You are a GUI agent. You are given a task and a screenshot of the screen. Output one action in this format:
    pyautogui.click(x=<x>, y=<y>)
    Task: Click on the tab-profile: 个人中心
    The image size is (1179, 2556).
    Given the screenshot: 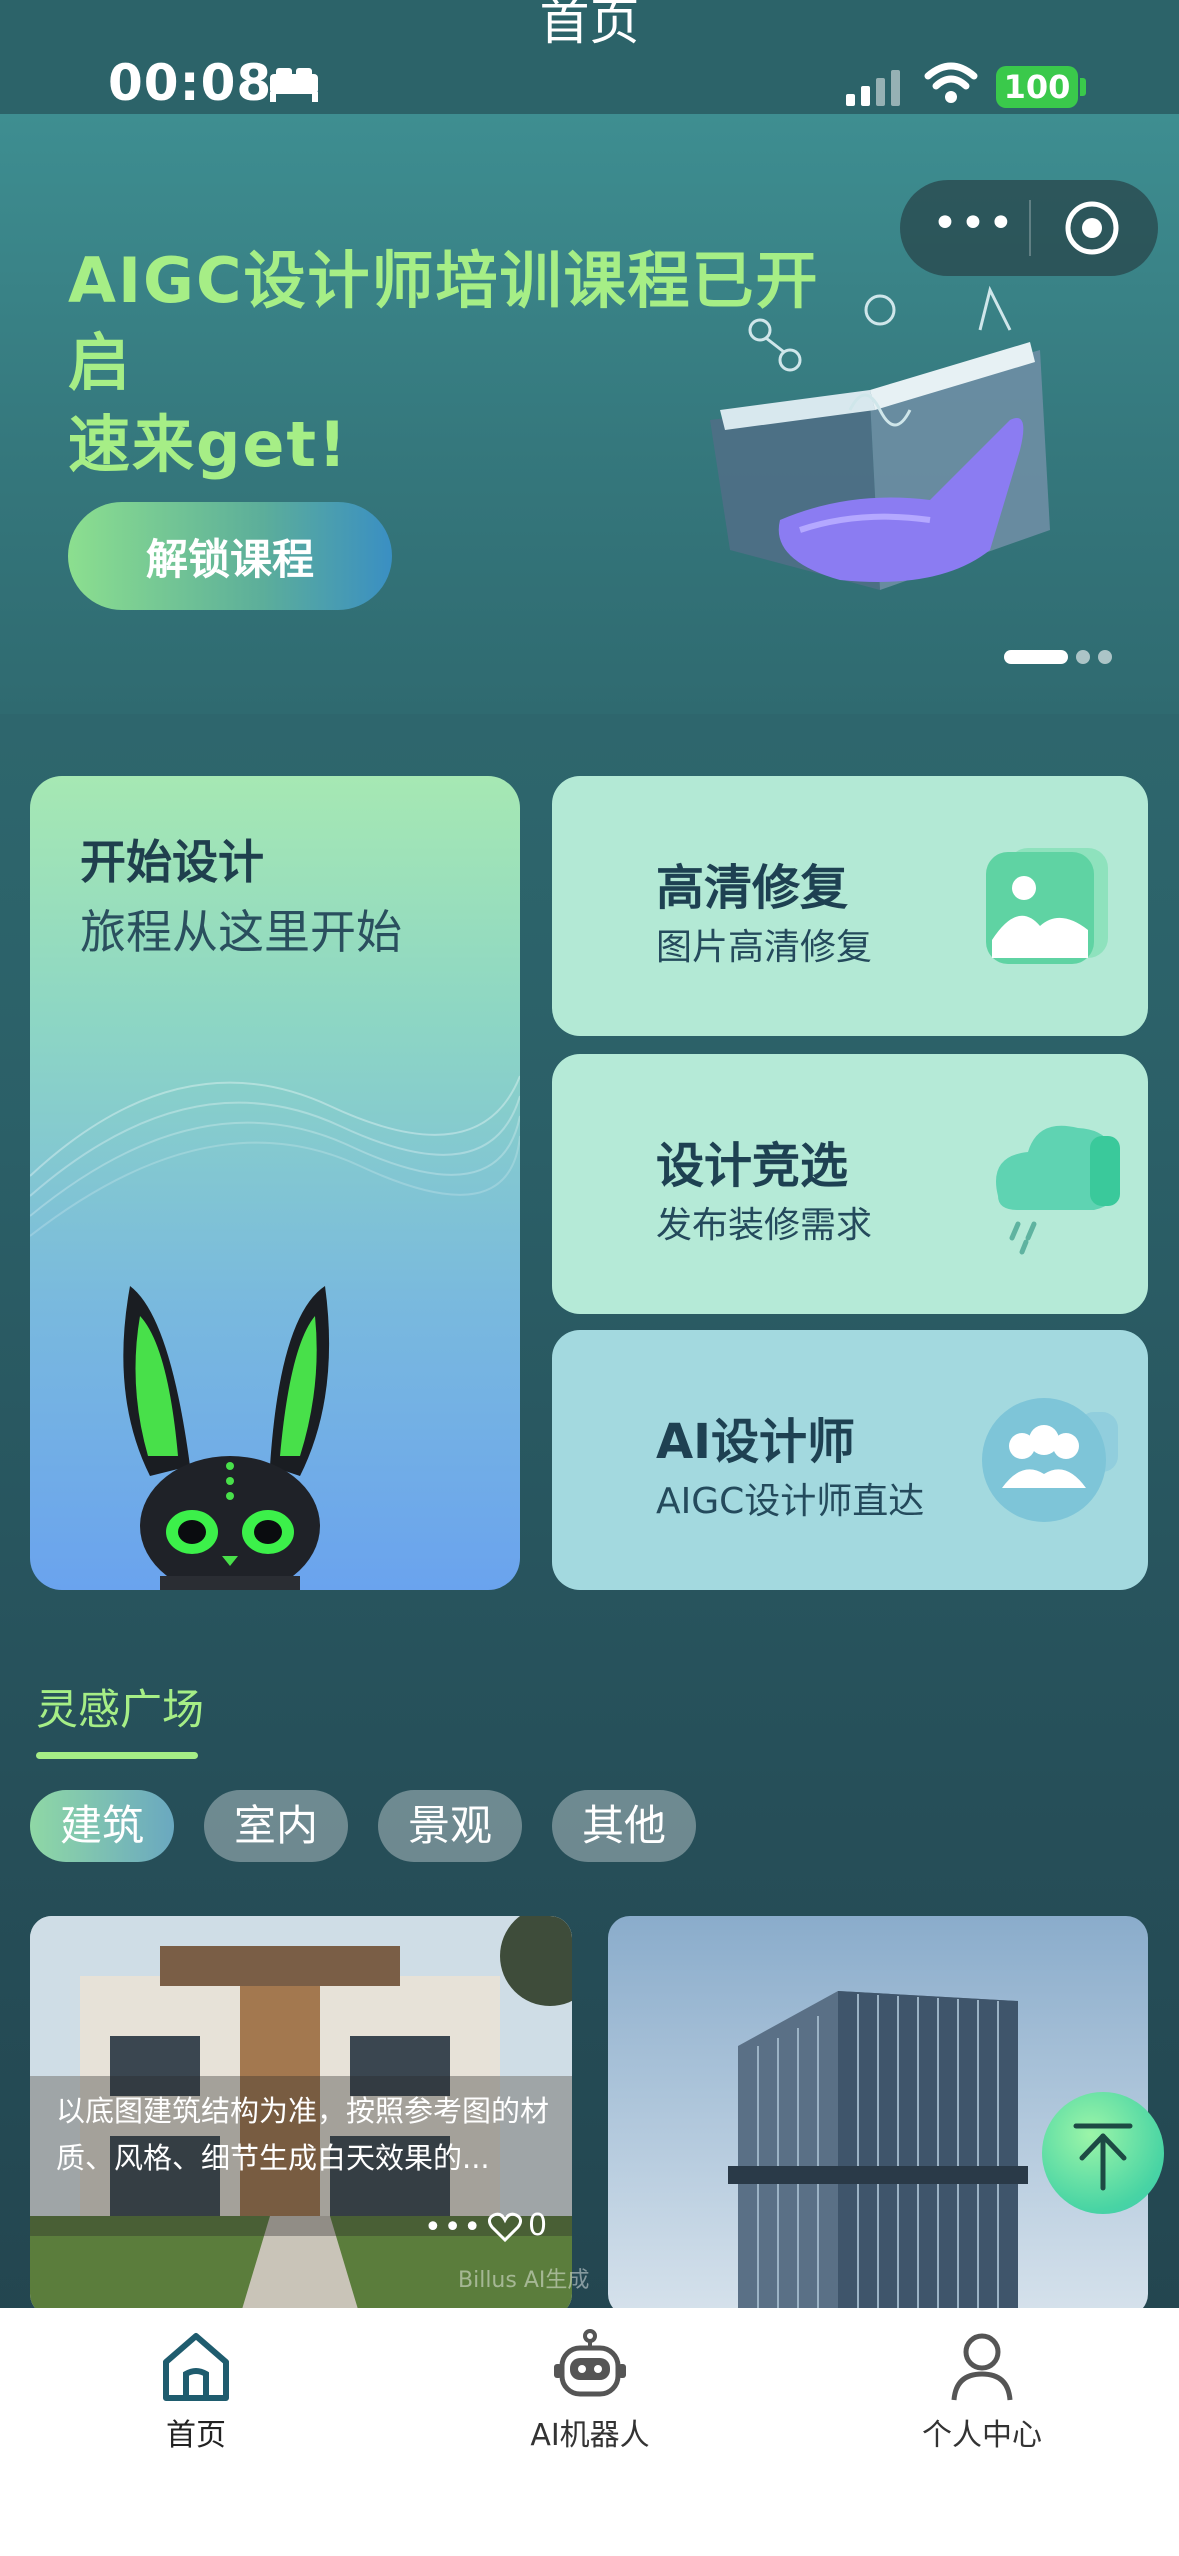 What is the action you would take?
    pyautogui.click(x=982, y=2386)
    